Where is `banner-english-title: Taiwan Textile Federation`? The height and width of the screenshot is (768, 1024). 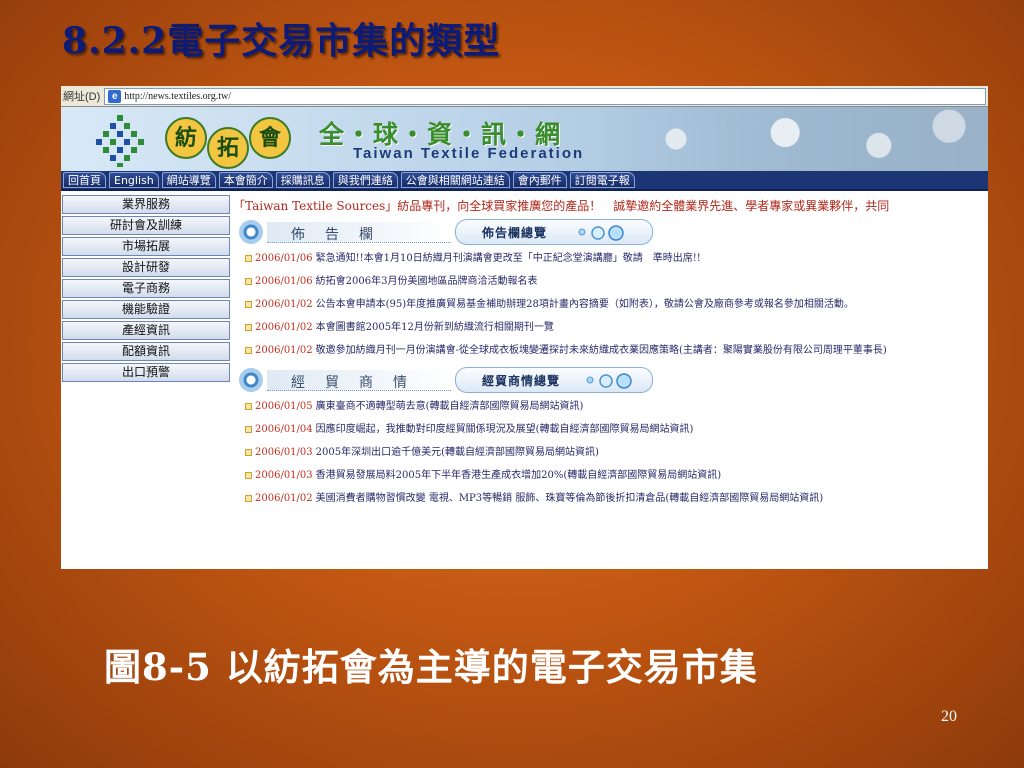 banner-english-title: Taiwan Textile Federation is located at coordinates (469, 153).